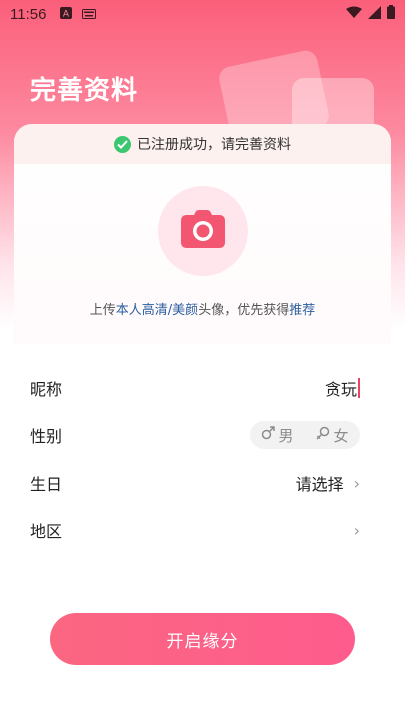 This screenshot has height=720, width=405. I want to click on birthday-row: 生日 请选择 ›, so click(195, 483).